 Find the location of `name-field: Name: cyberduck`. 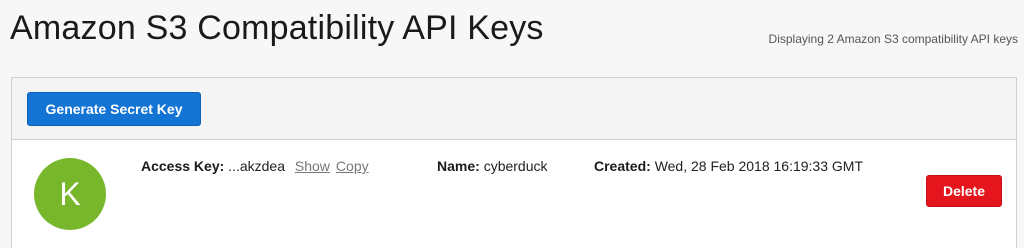

name-field: Name: cyberduck is located at coordinates (492, 166).